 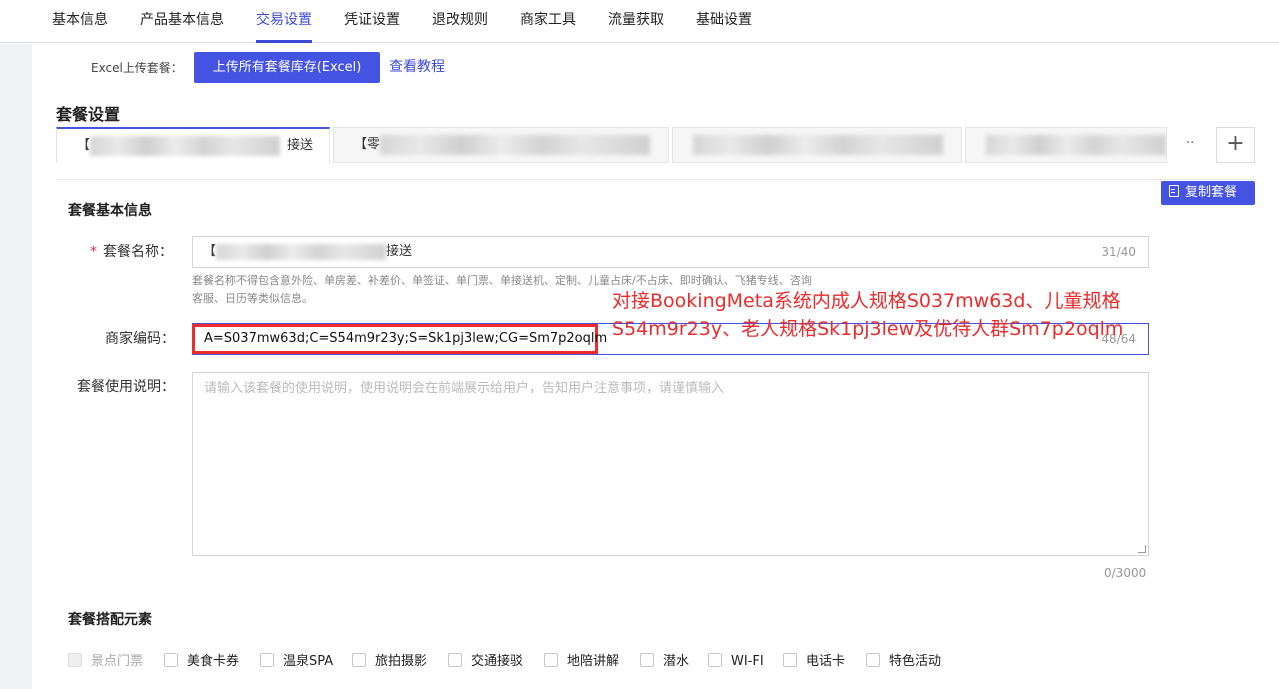 I want to click on package-name-input: 【 接送 31/40, so click(x=670, y=252).